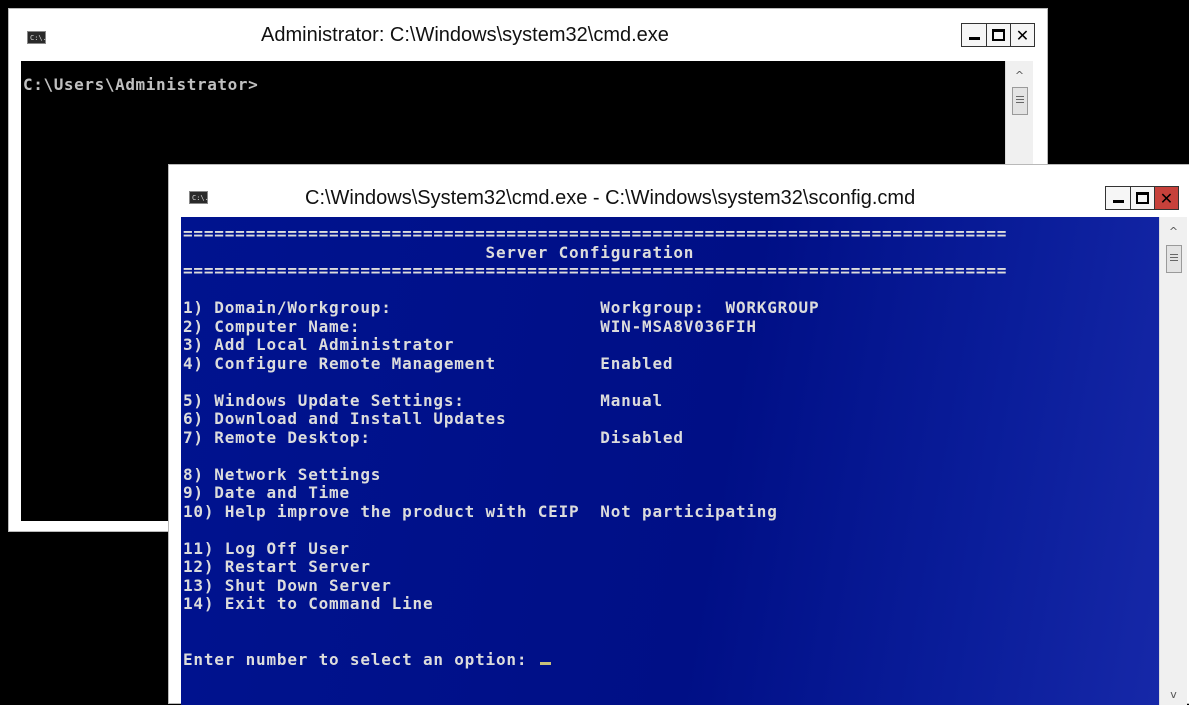  Describe the element at coordinates (277, 566) in the screenshot. I see `console-line: 12) Restart Server` at that location.